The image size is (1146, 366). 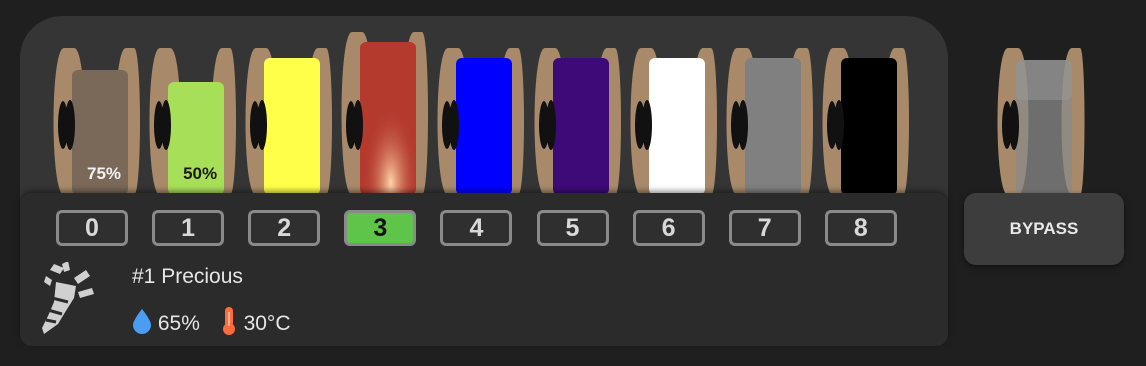 What do you see at coordinates (1041, 113) in the screenshot?
I see `bypass-spool` at bounding box center [1041, 113].